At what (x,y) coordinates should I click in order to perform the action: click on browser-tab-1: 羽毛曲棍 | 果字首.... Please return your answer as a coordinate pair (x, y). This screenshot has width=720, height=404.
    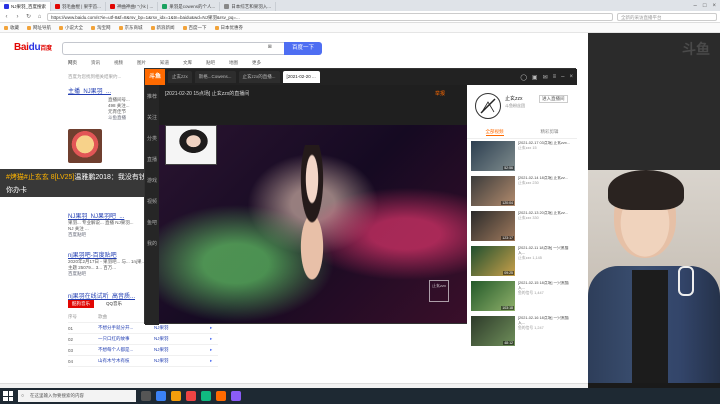
    Looking at the image, I should click on (78, 6).